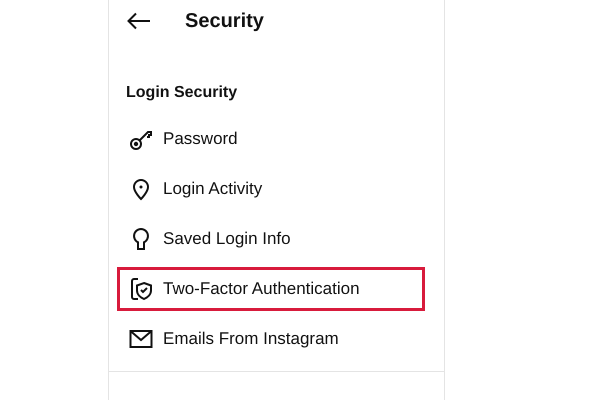 Image resolution: width=600 pixels, height=400 pixels. I want to click on envelope-icon, so click(141, 339).